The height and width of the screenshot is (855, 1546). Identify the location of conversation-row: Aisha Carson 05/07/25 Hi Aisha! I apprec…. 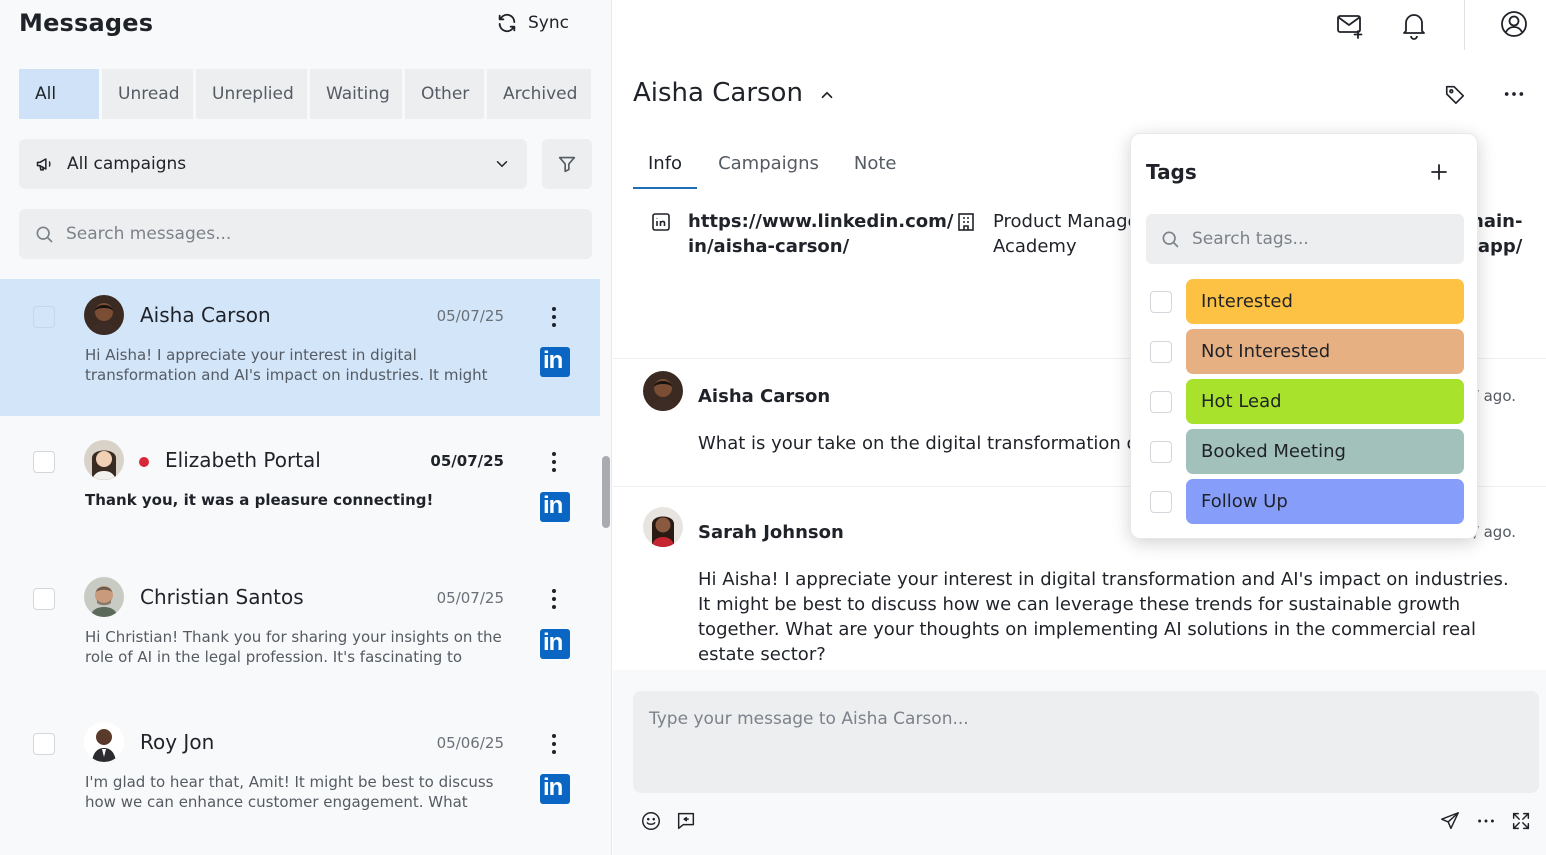
(300, 347).